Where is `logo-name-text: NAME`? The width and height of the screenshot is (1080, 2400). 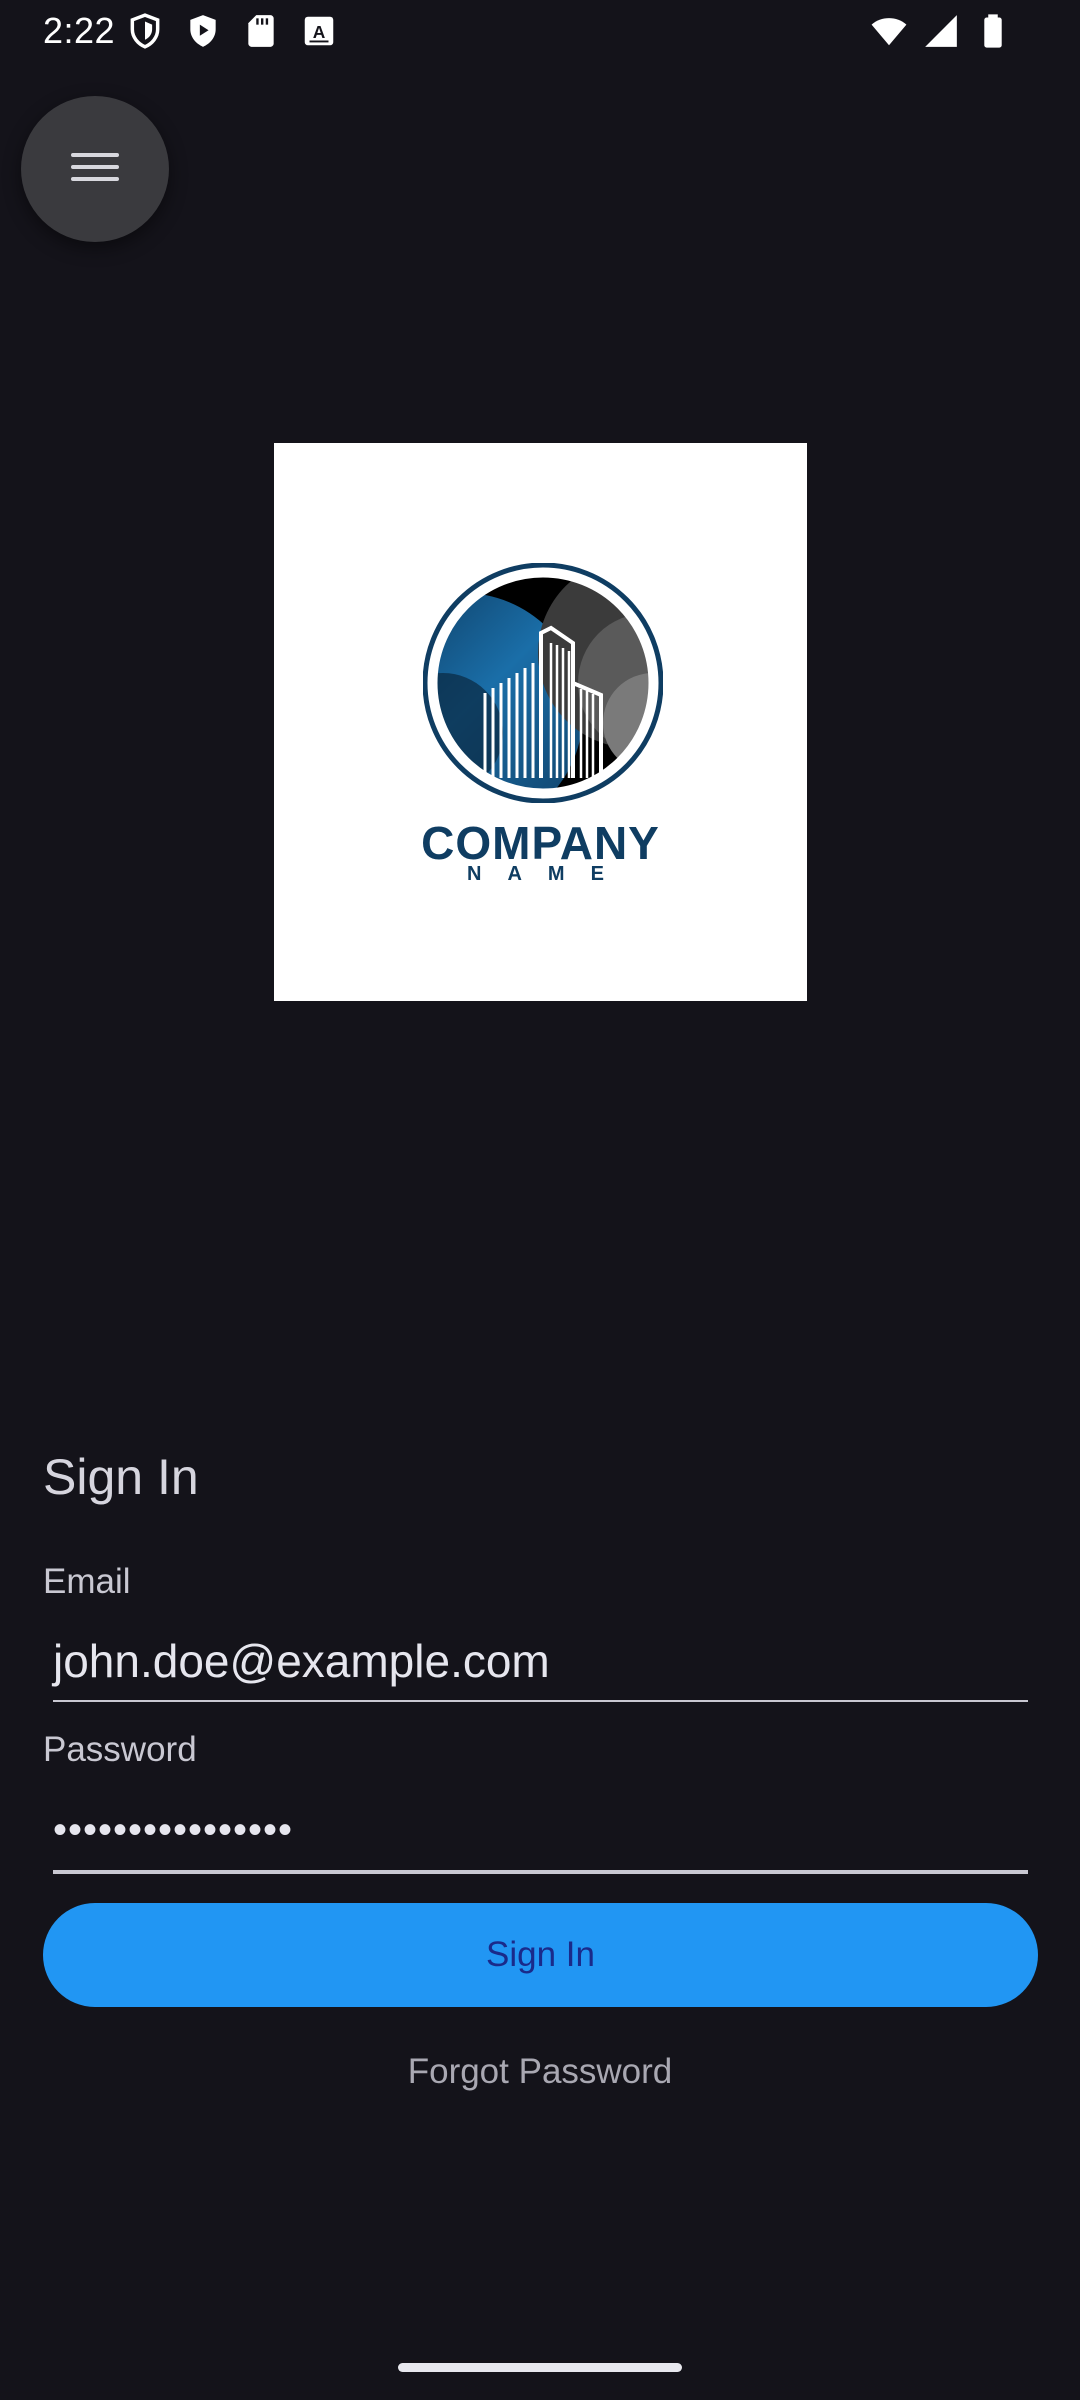 logo-name-text: NAME is located at coordinates (548, 874).